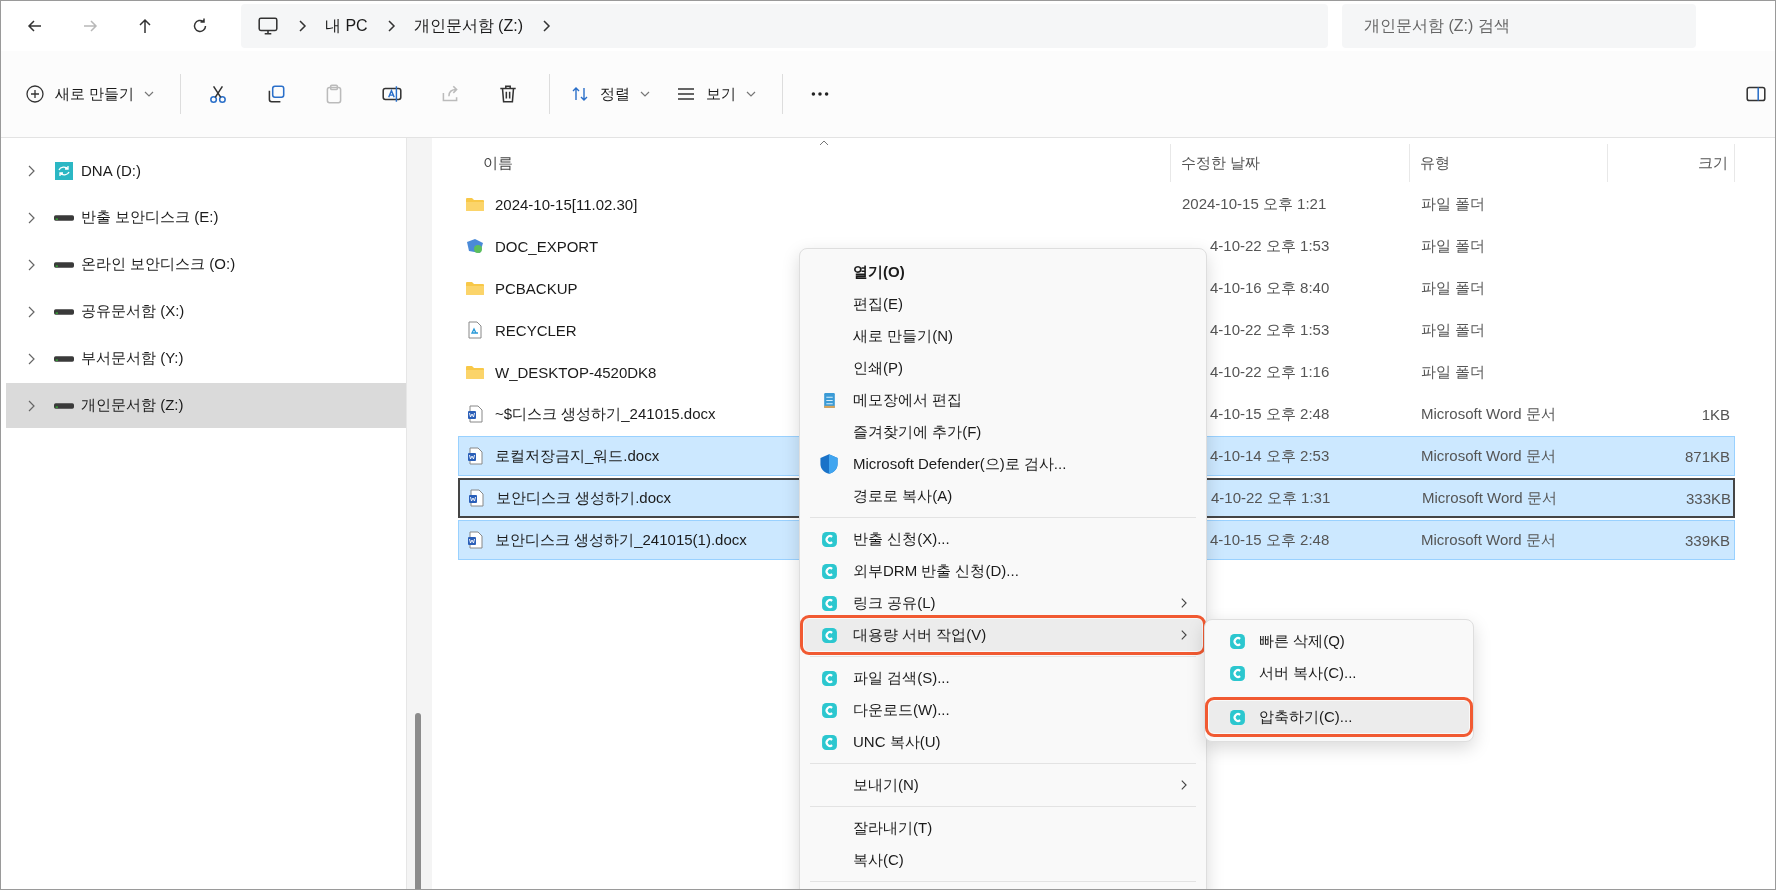  What do you see at coordinates (536, 330) in the screenshot?
I see `file-name: RECYCLER` at bounding box center [536, 330].